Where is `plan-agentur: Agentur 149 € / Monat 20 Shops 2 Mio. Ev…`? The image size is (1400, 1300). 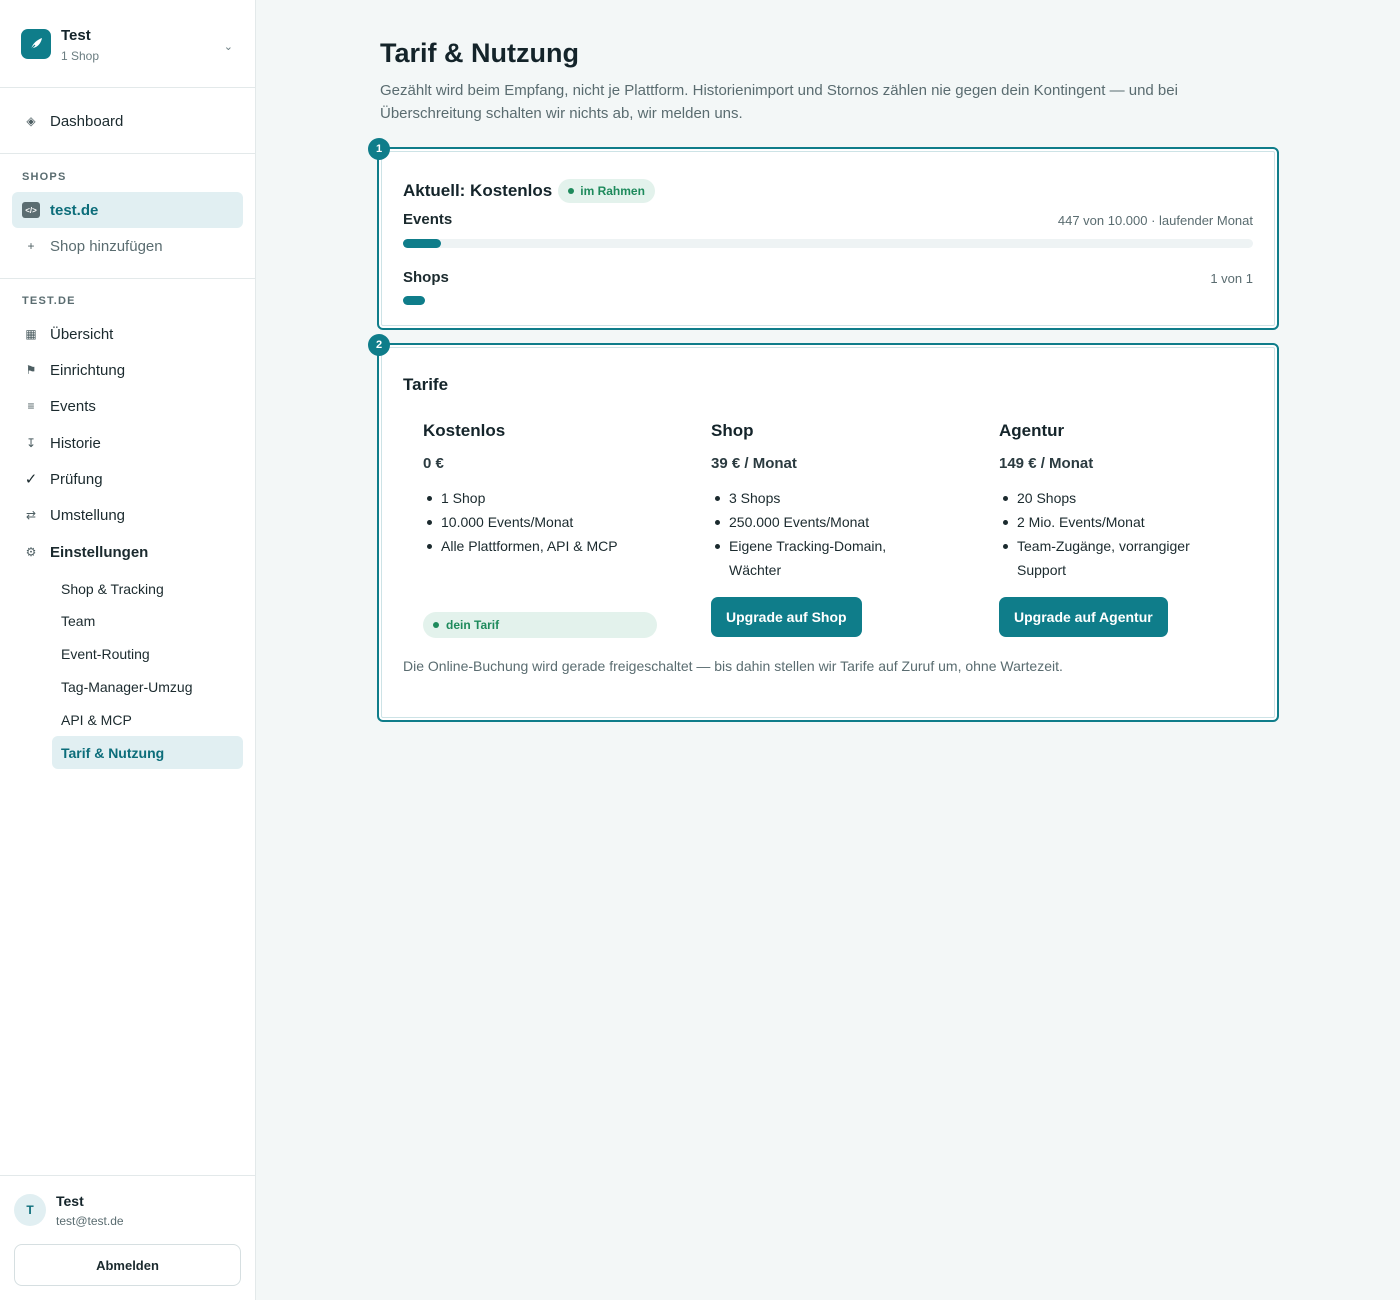
plan-agentur: Agentur 149 € / Monat 20 Shops 2 Mio. Ev… is located at coordinates (1109, 501).